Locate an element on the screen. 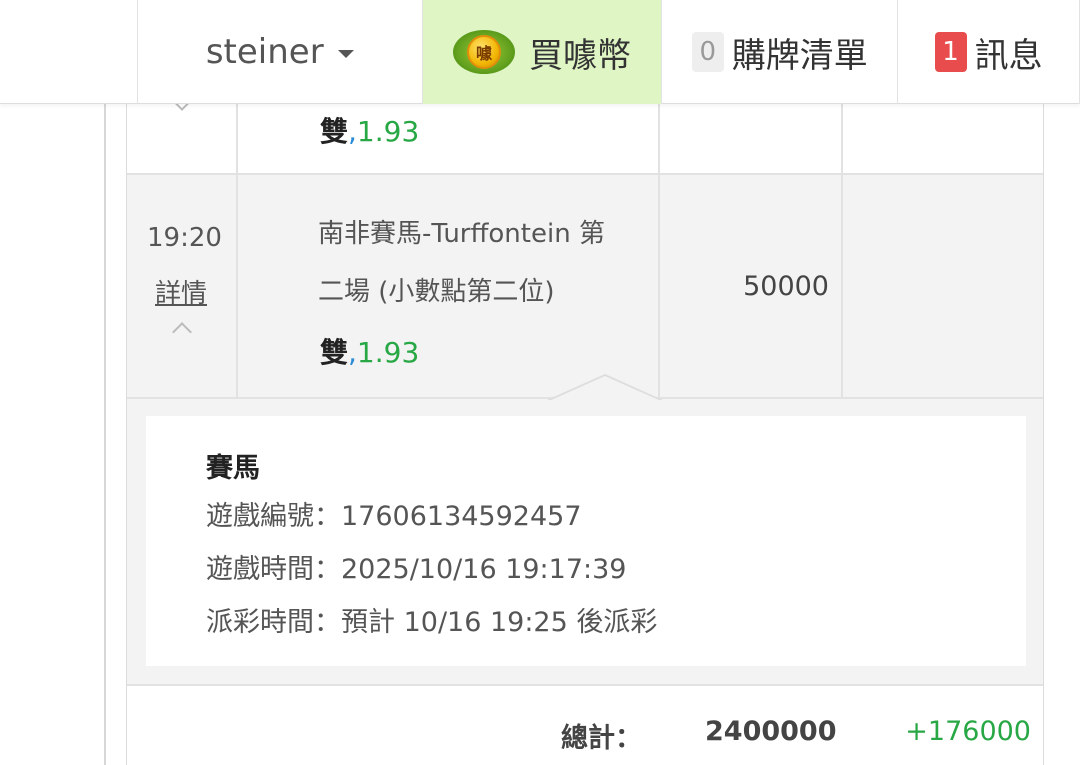 This screenshot has height=765, width=1080. ticket-count-badge: 0 is located at coordinates (707, 52).